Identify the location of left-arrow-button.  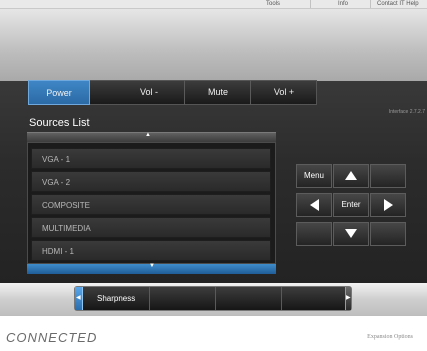
(314, 205).